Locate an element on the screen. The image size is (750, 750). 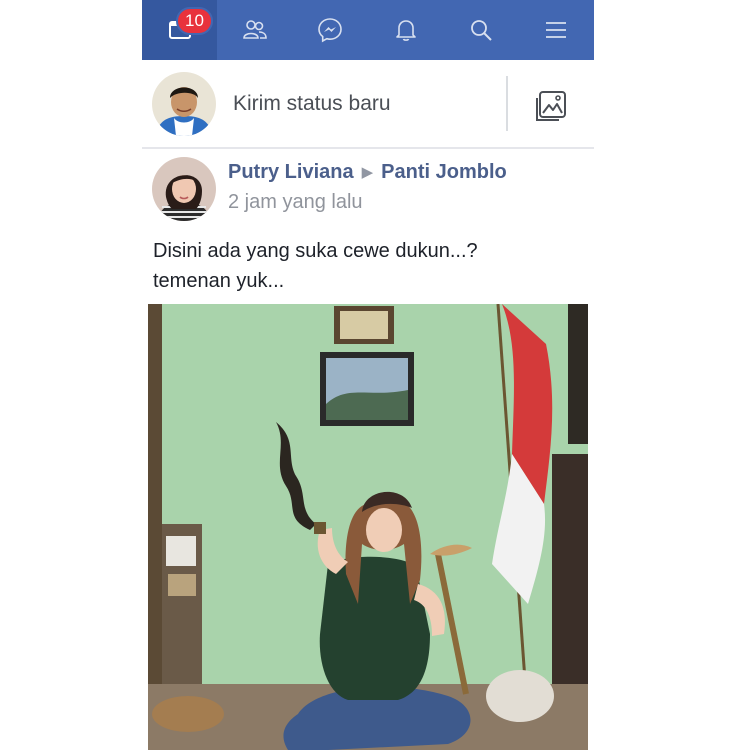
menu-icon is located at coordinates (556, 30).